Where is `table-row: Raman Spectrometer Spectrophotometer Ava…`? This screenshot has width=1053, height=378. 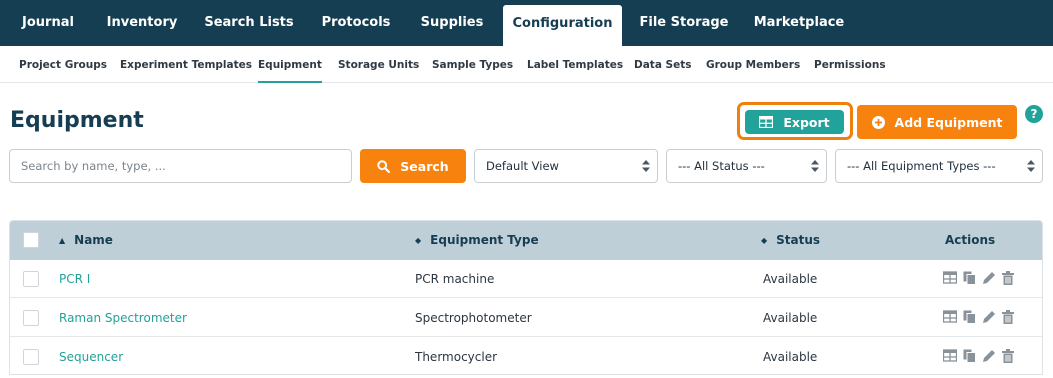
table-row: Raman Spectrometer Spectrophotometer Ava… is located at coordinates (526, 318).